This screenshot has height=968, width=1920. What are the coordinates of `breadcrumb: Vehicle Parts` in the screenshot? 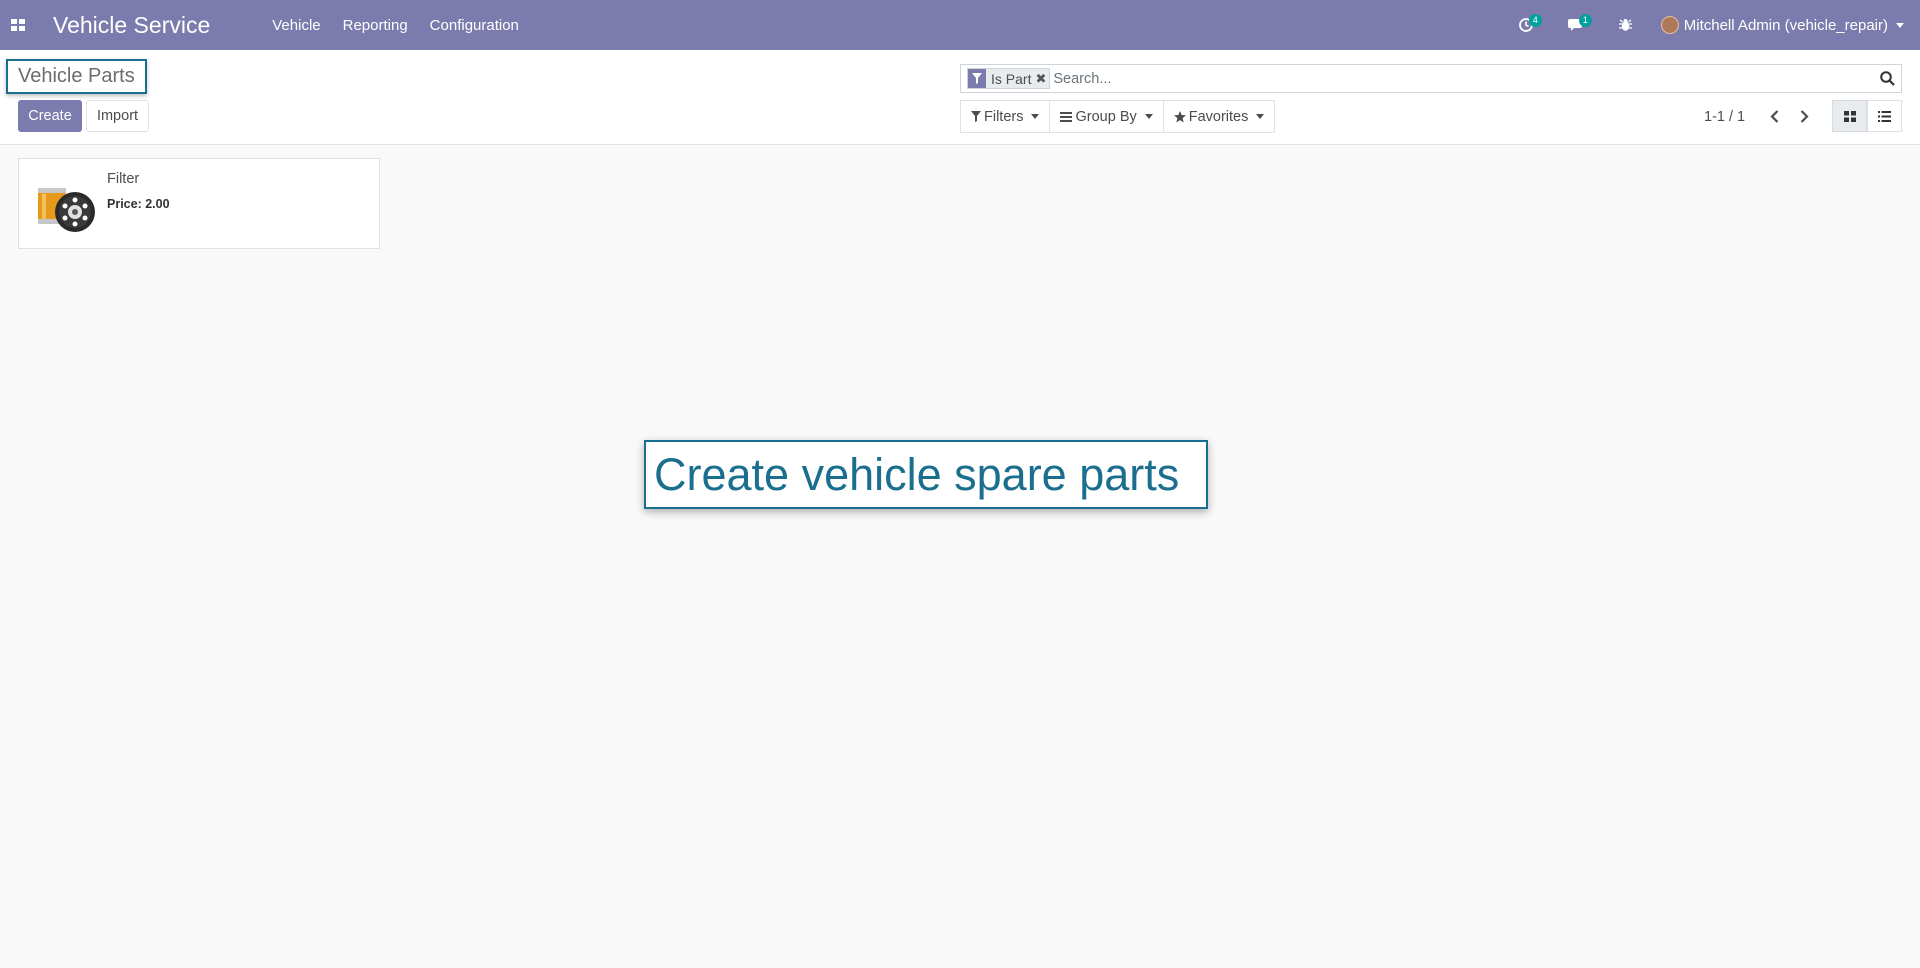 It's located at (76, 76).